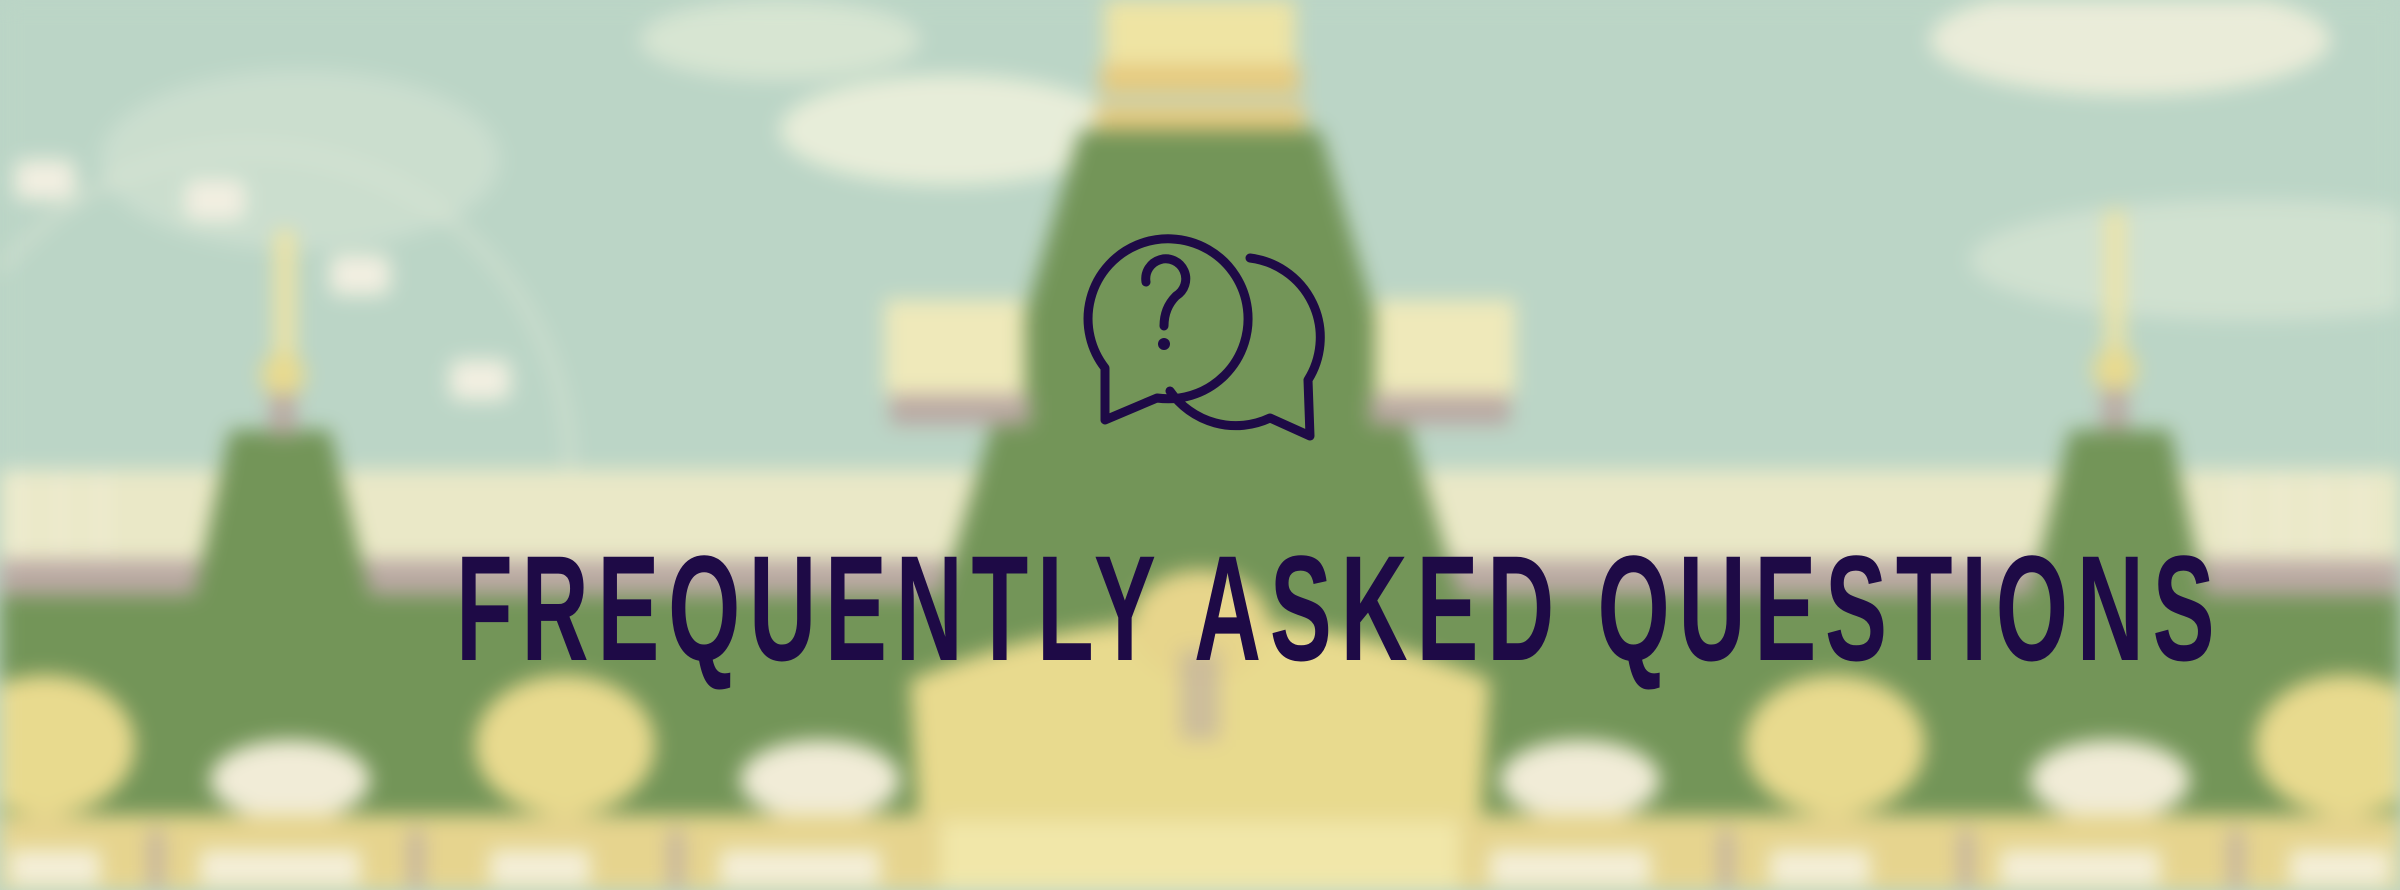 This screenshot has height=890, width=2400. I want to click on question-chat-bubbles-icon, so click(1200, 325).